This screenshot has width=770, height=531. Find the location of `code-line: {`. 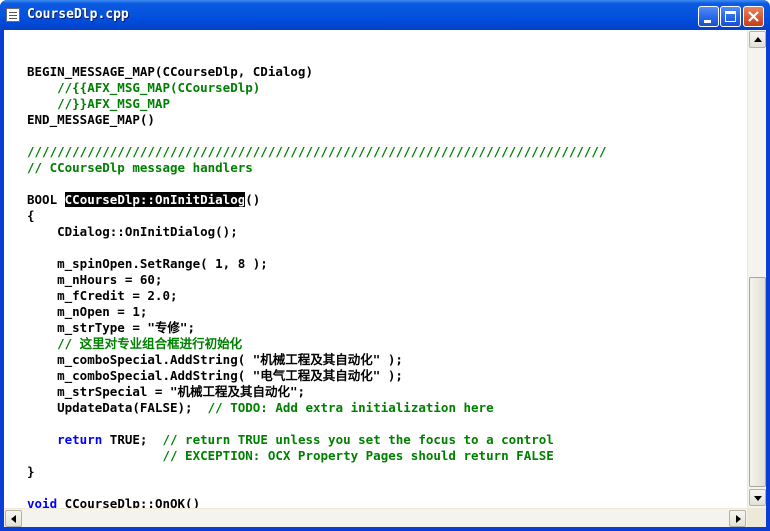

code-line: { is located at coordinates (31, 216).